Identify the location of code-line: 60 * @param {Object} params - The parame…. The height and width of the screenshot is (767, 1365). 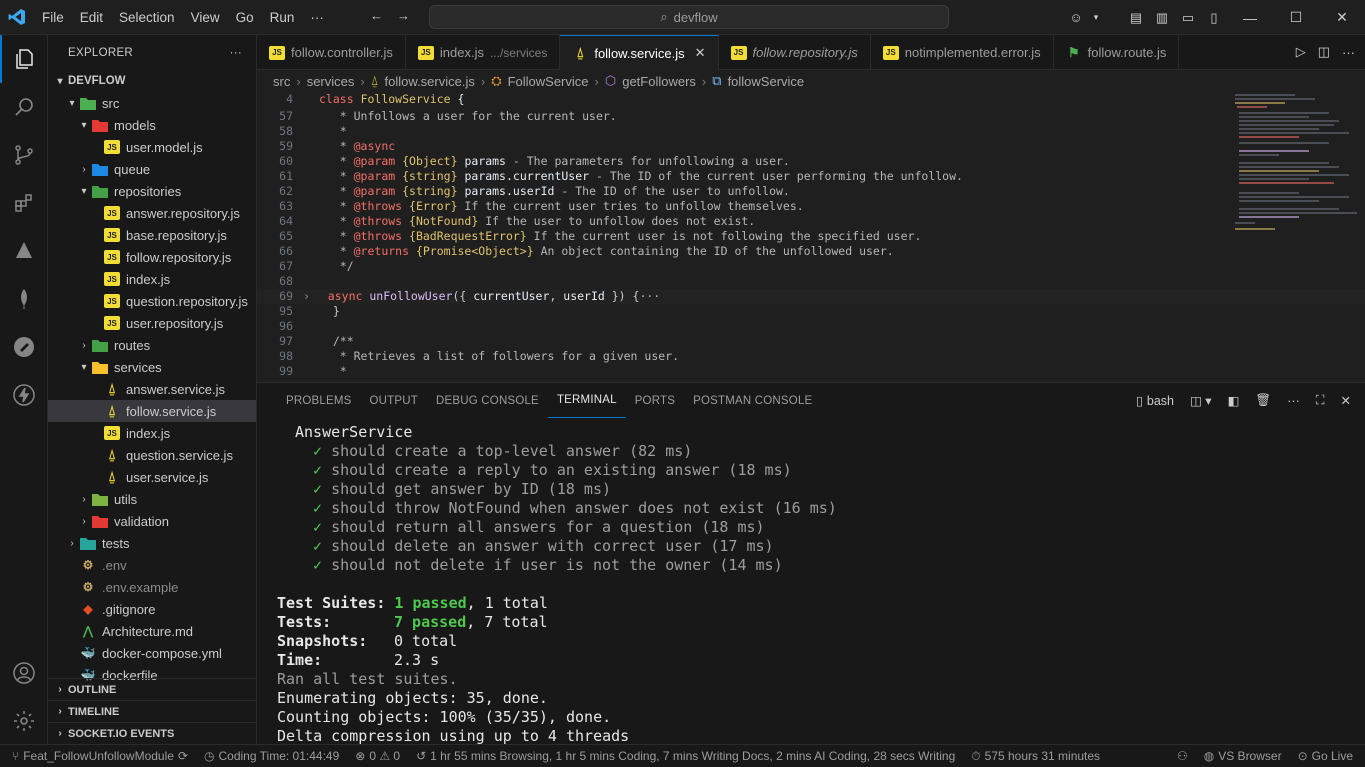
(811, 161).